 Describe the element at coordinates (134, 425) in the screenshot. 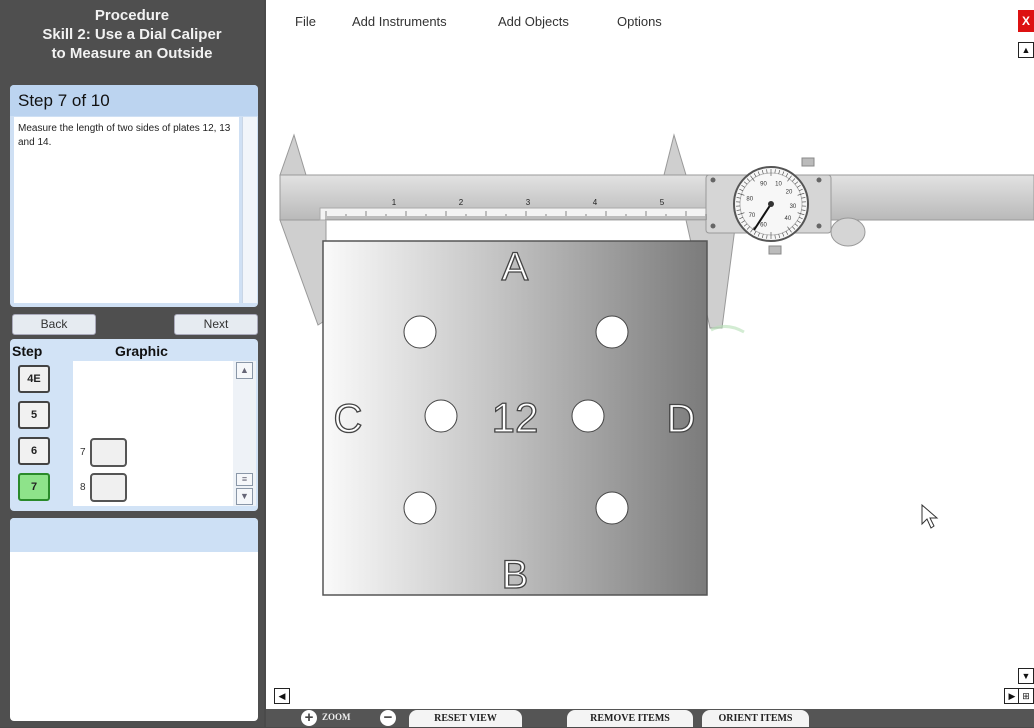

I see `graphic-panel: Step Graphic ▲ ≡ ▼ 4E 5 6 7 7 8` at that location.